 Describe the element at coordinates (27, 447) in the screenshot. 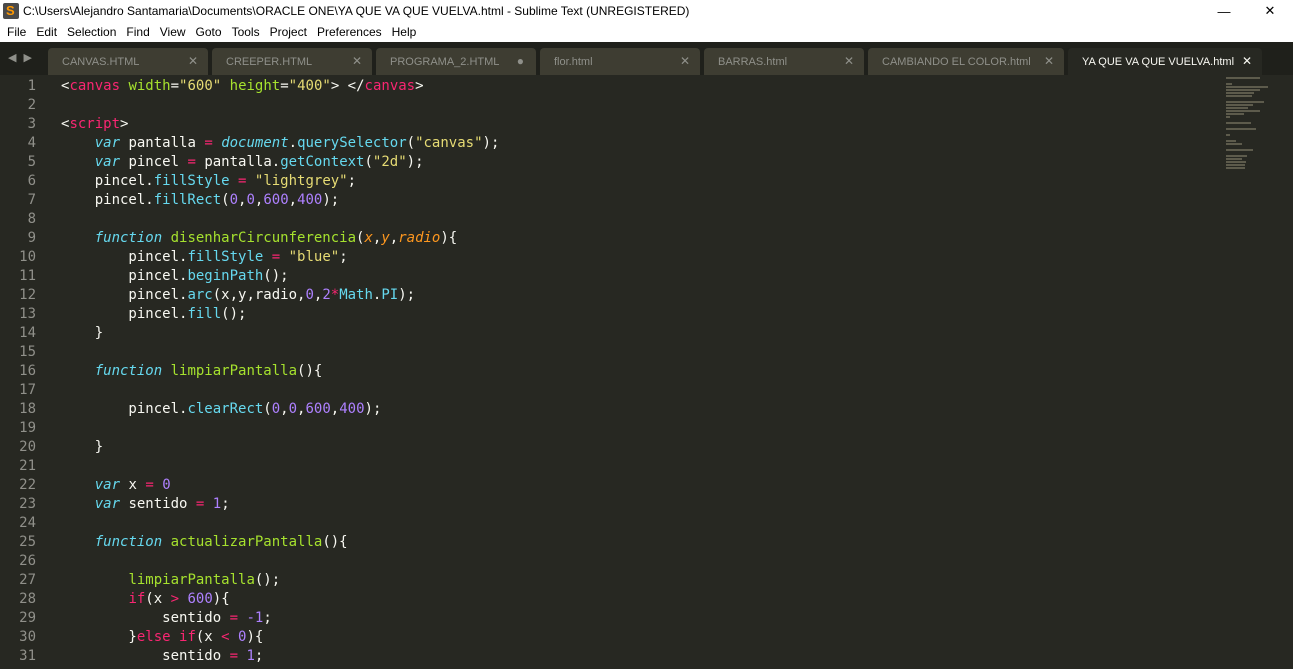

I see `line-number: 20` at that location.